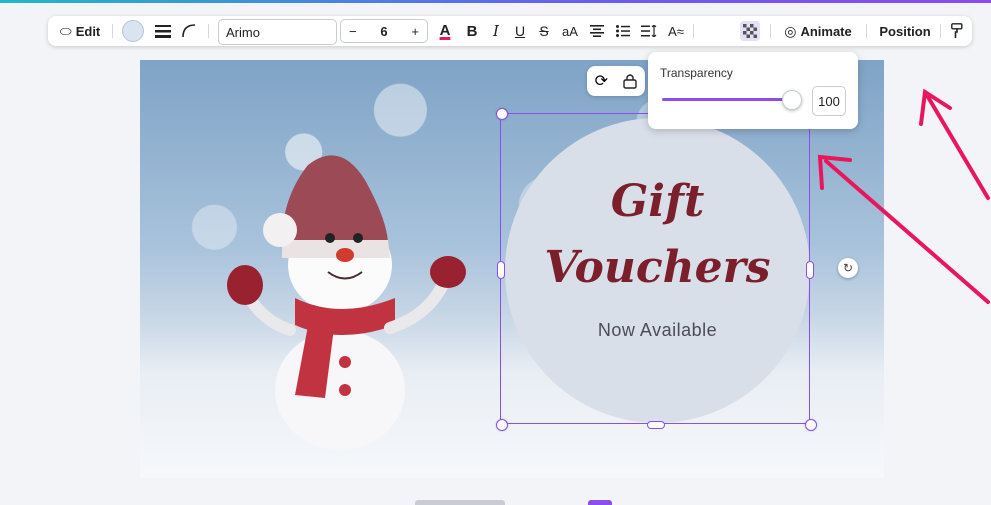 This screenshot has width=991, height=505. What do you see at coordinates (80, 31) in the screenshot?
I see `edit-button: ⬭ Edit` at bounding box center [80, 31].